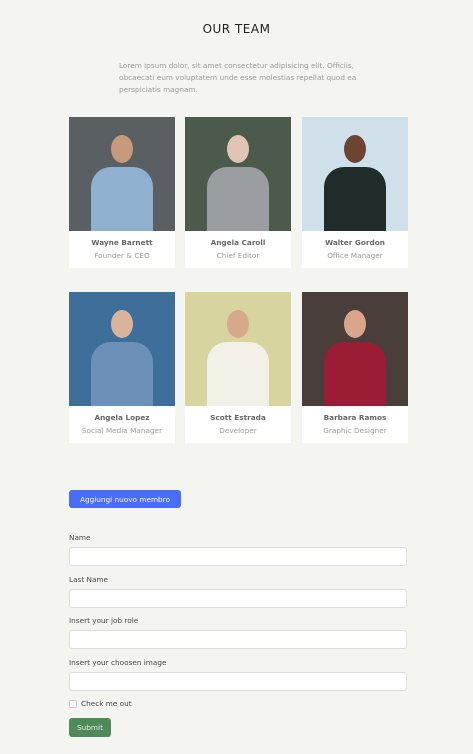 This screenshot has width=473, height=754. What do you see at coordinates (118, 662) in the screenshot?
I see `image-label: Insert your choosen image` at bounding box center [118, 662].